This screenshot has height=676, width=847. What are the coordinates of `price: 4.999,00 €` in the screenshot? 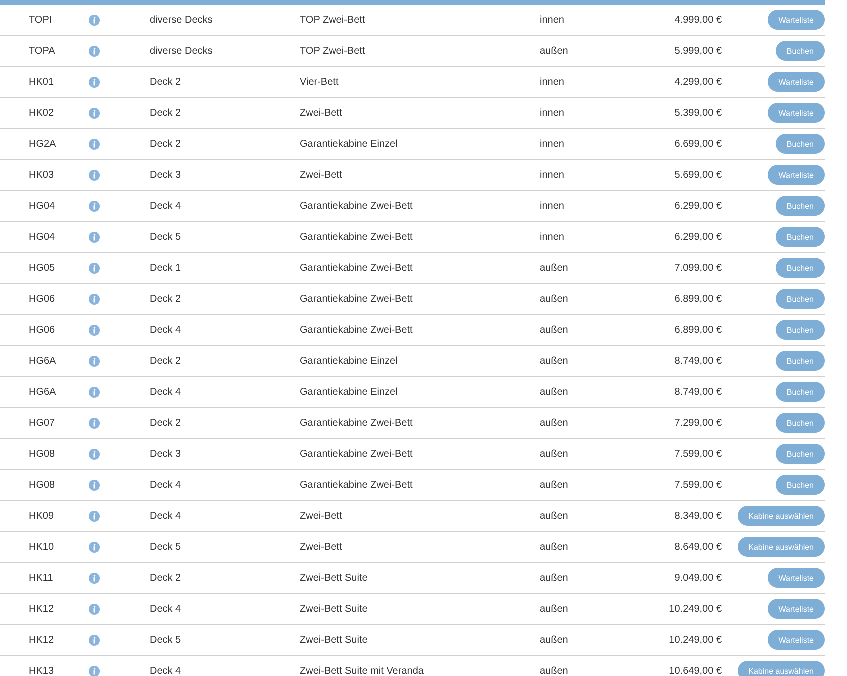 It's located at (698, 20).